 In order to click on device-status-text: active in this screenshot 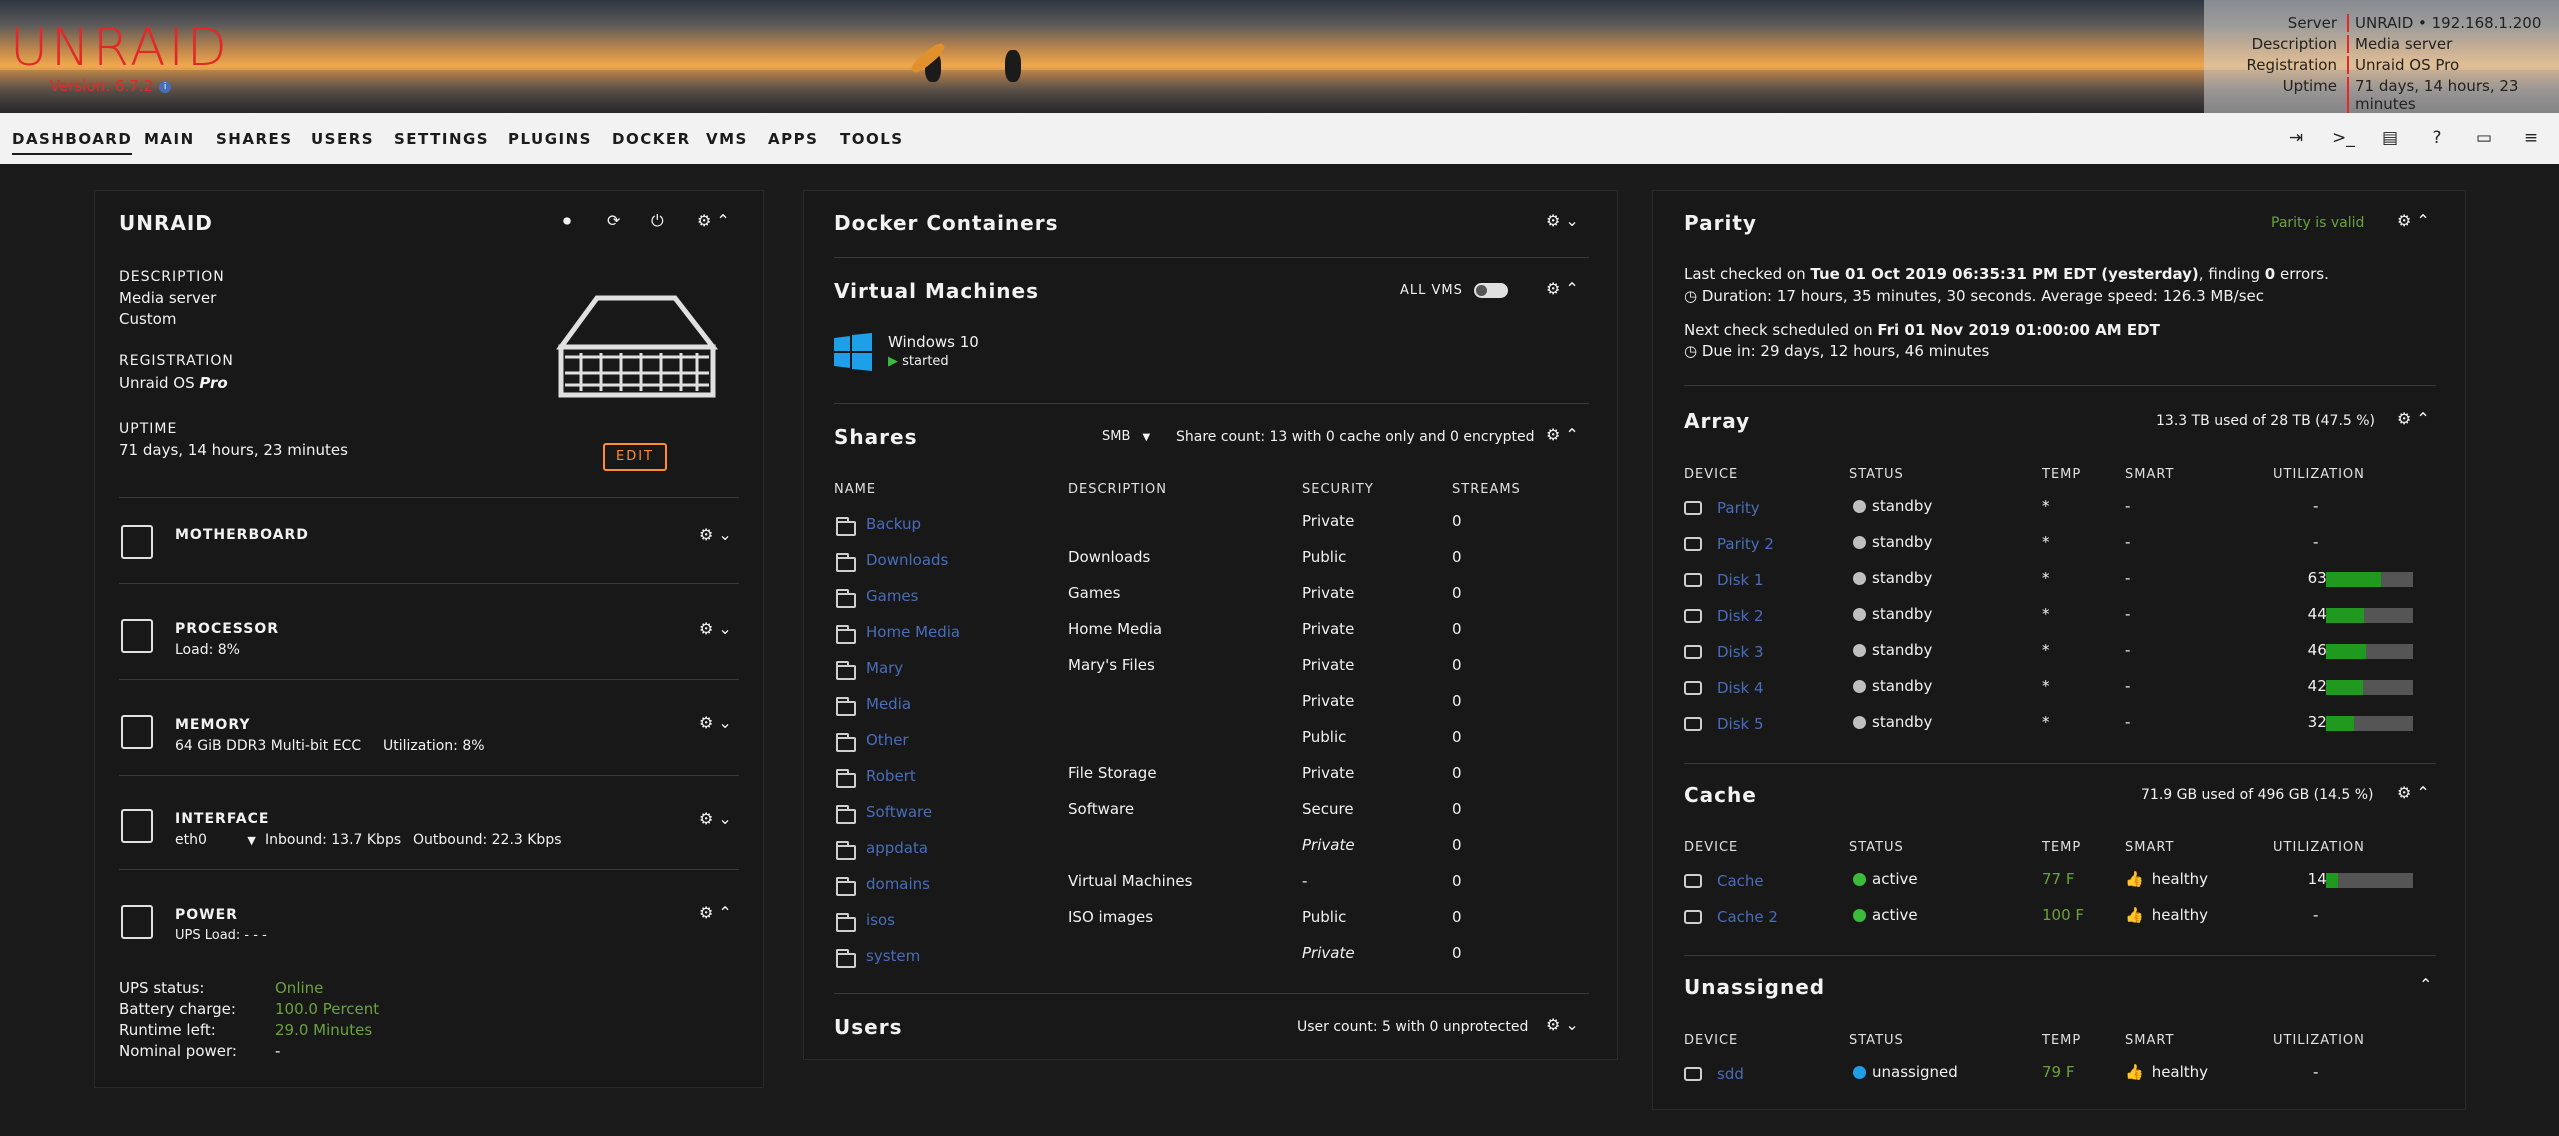, I will do `click(1895, 879)`.